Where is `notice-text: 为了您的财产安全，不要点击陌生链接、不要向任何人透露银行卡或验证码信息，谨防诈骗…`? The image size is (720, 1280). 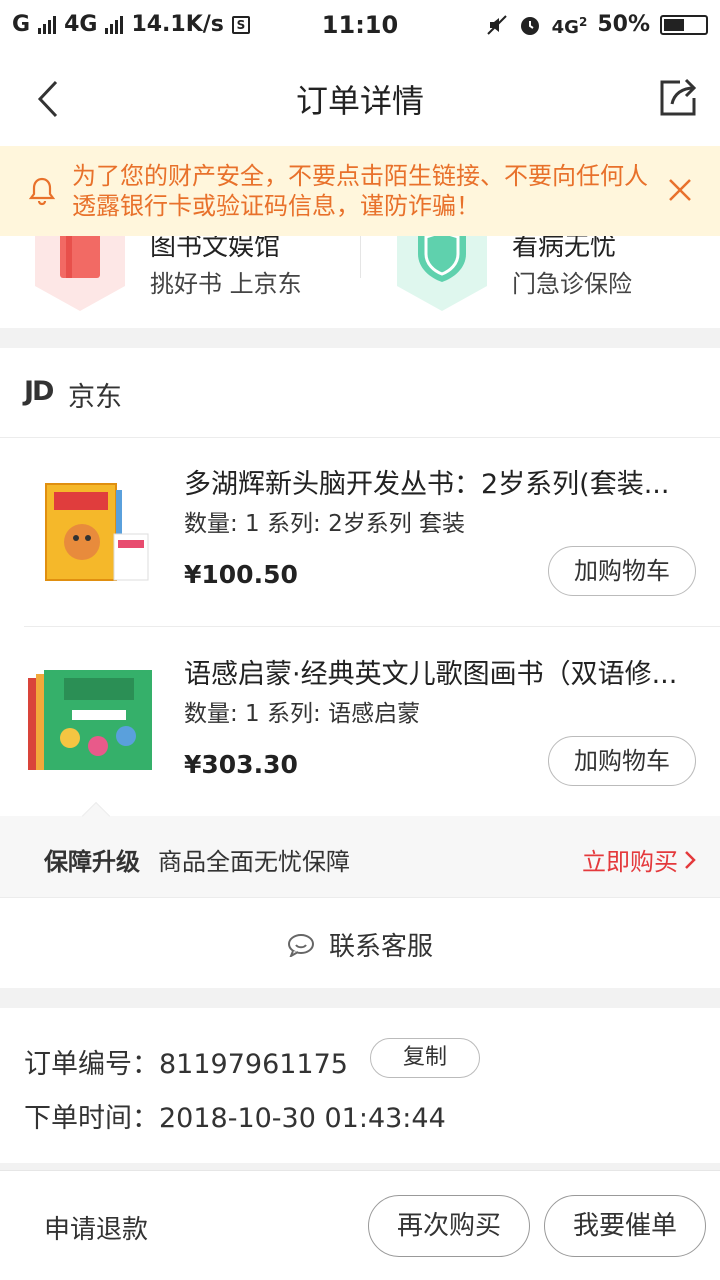
notice-text: 为了您的财产安全，不要点击陌生链接、不要向任何人透露银行卡或验证码信息，谨防诈骗… is located at coordinates (360, 191).